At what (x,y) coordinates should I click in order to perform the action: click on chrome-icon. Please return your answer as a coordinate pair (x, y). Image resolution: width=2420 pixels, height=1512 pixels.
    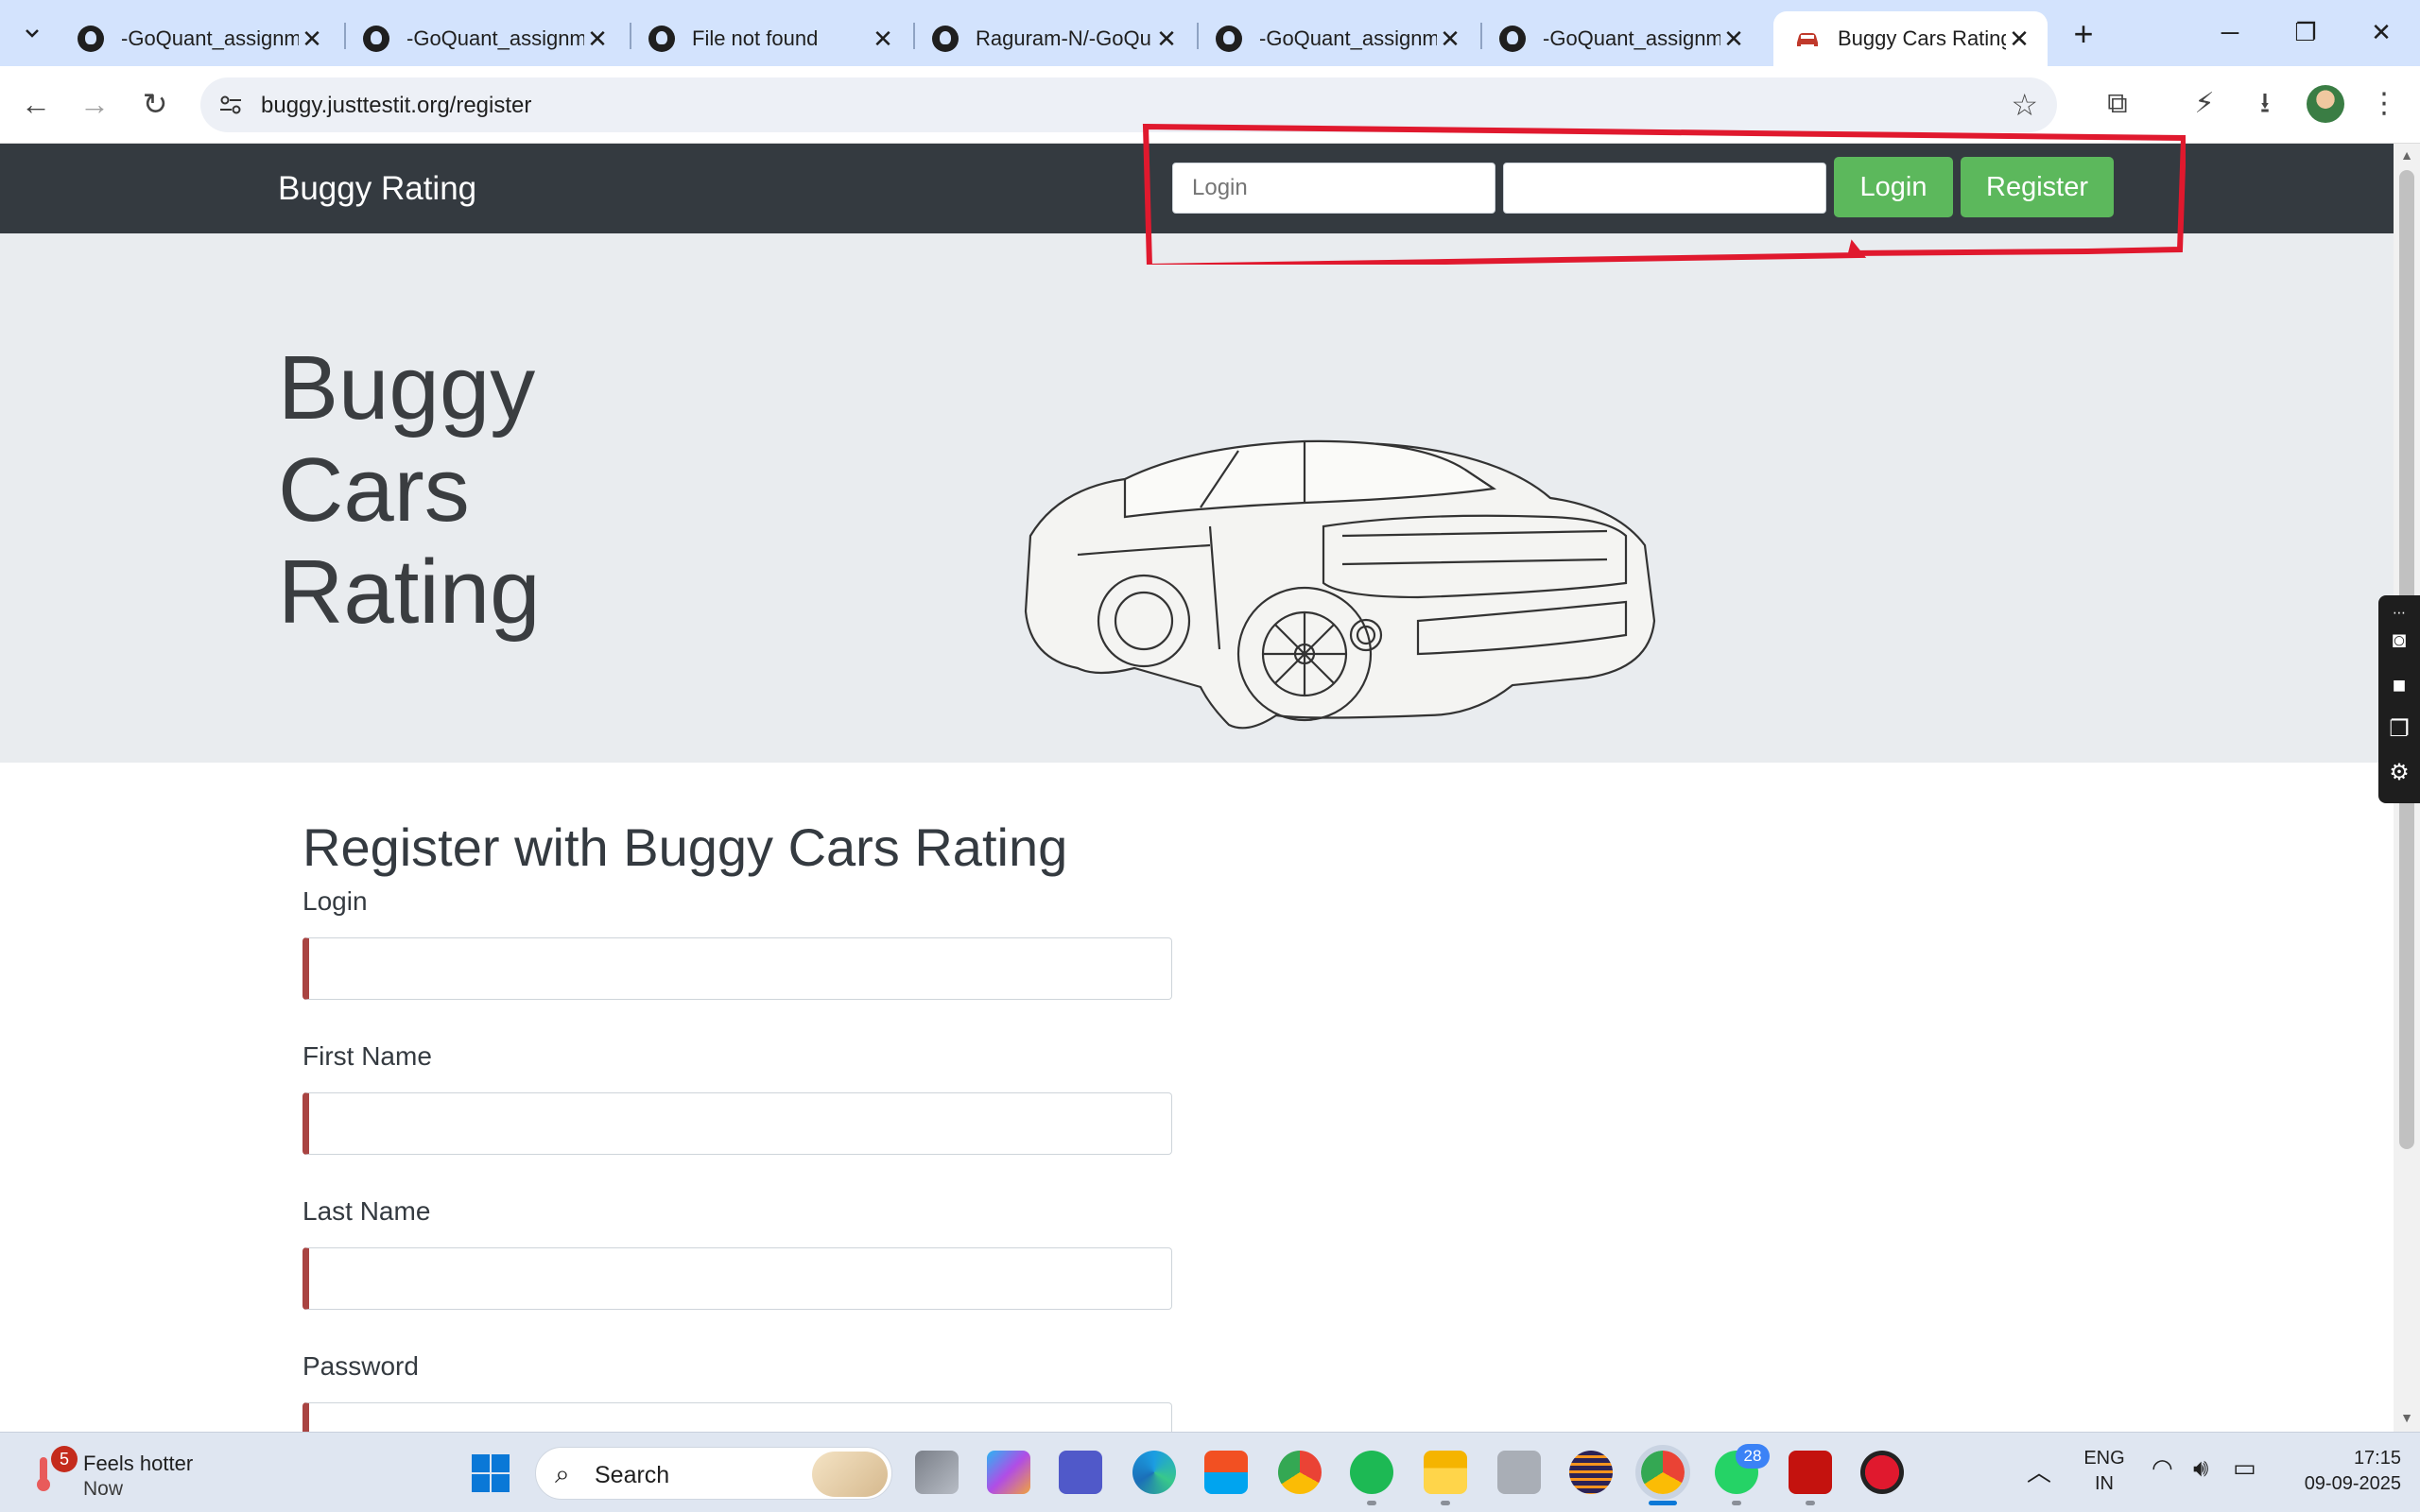
    Looking at the image, I should click on (1300, 1472).